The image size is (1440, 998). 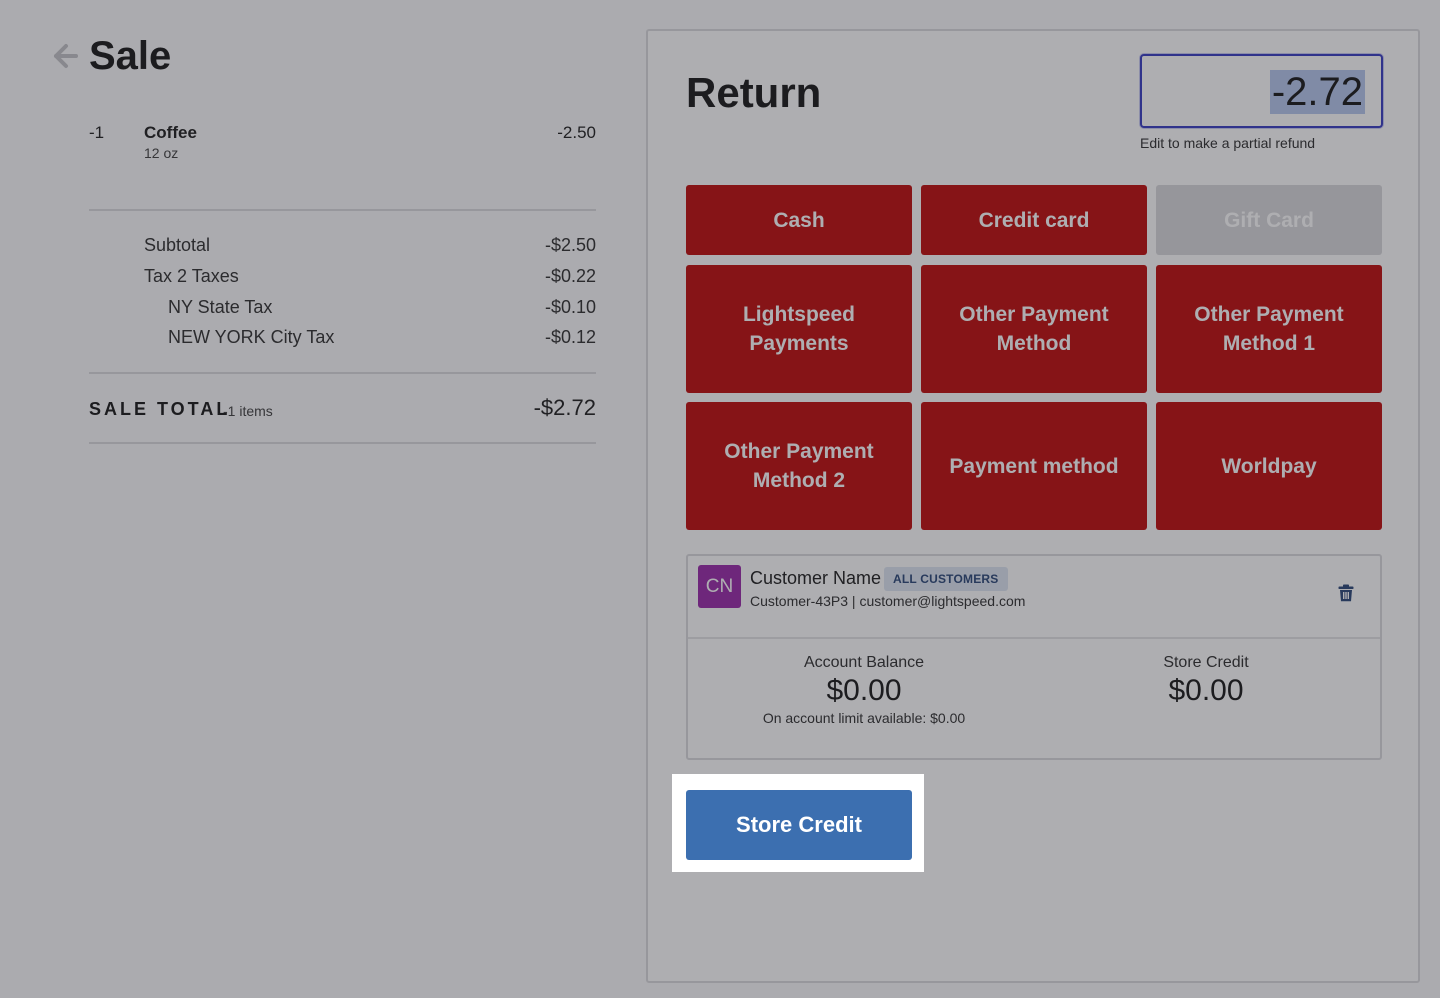 What do you see at coordinates (570, 307) in the screenshot?
I see `tax-detail-value: -$0.10` at bounding box center [570, 307].